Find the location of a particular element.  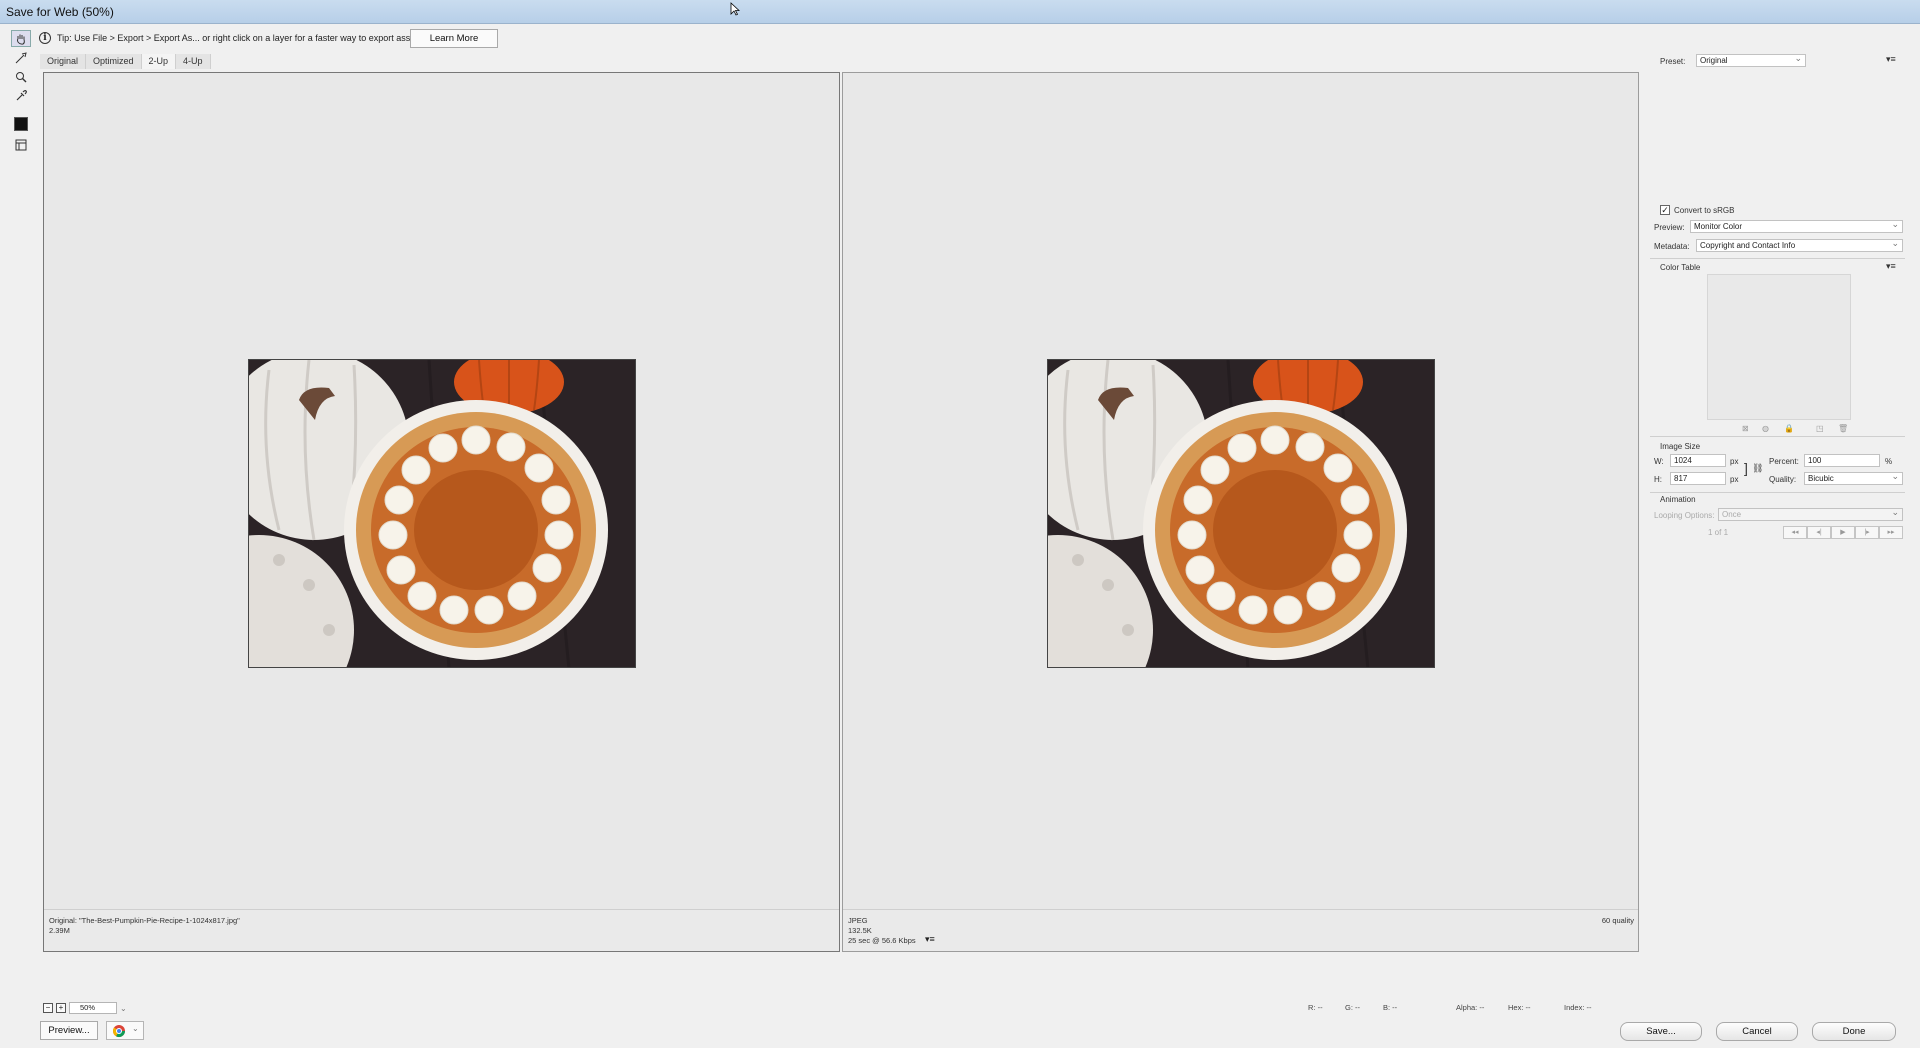

delete-color-icon: 🗑 is located at coordinates (1843, 428).